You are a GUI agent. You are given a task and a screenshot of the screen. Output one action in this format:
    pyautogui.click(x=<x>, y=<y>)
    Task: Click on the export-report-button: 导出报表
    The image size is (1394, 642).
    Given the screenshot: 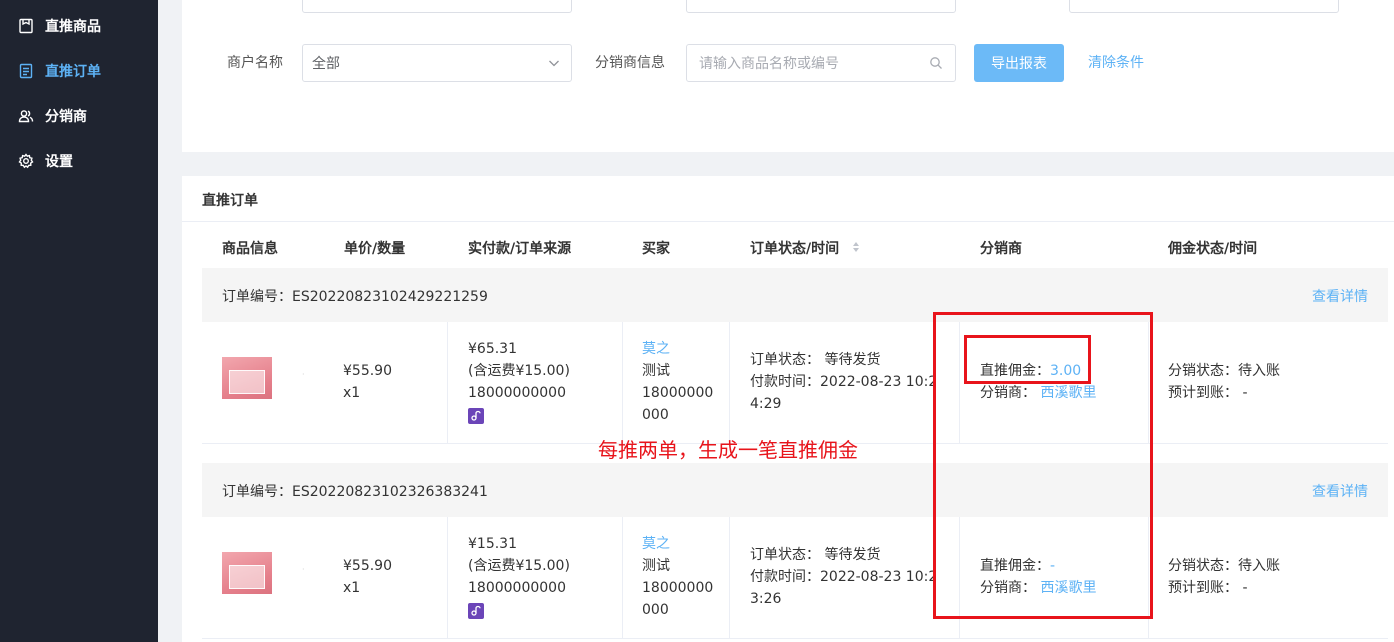 What is the action you would take?
    pyautogui.click(x=1019, y=63)
    